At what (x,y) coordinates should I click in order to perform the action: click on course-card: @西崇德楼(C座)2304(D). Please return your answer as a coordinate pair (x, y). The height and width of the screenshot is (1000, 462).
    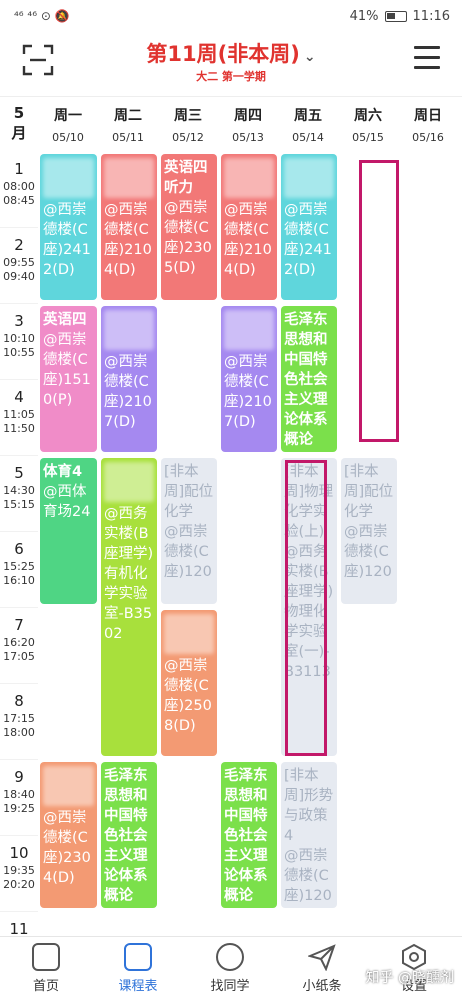
    Looking at the image, I should click on (68, 835).